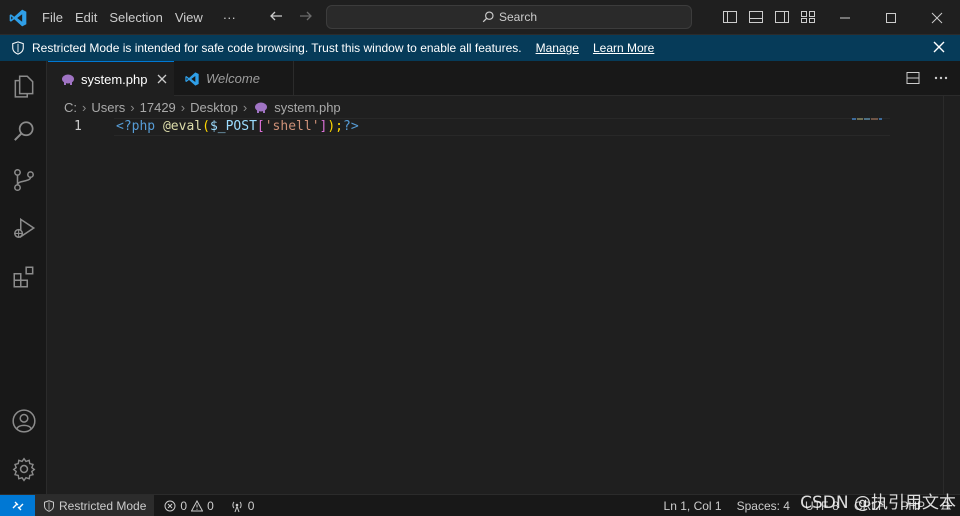 The width and height of the screenshot is (960, 516). I want to click on extensions-icon, so click(24, 277).